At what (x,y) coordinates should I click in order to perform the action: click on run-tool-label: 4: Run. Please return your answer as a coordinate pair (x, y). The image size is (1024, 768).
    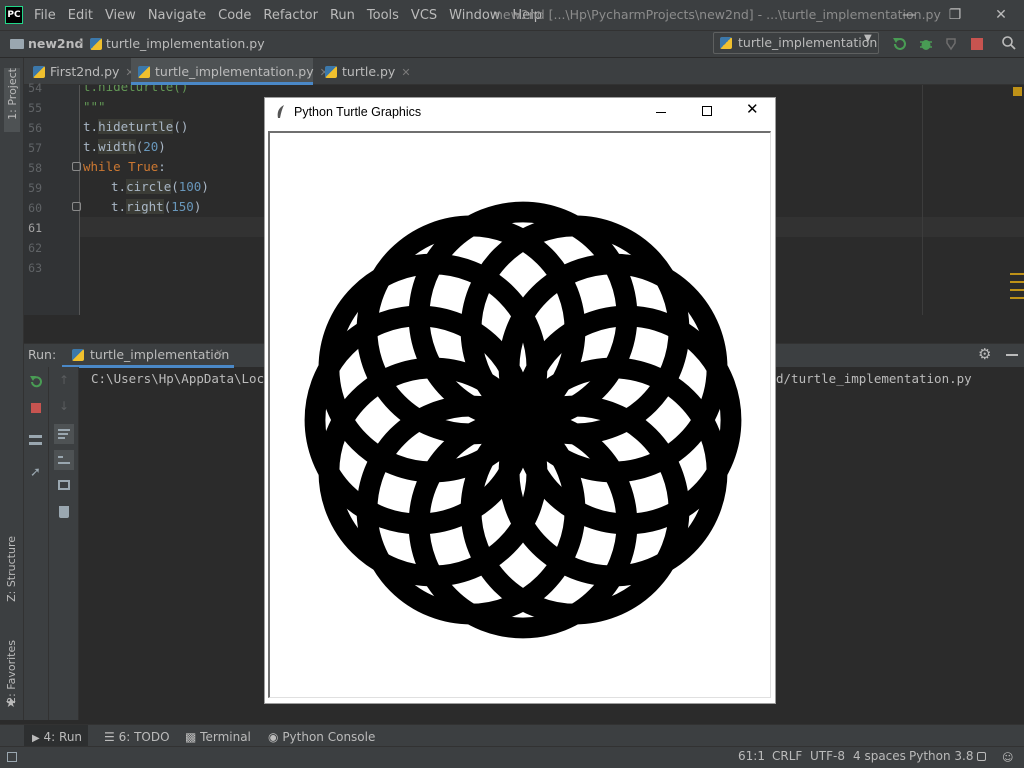
    Looking at the image, I should click on (63, 737).